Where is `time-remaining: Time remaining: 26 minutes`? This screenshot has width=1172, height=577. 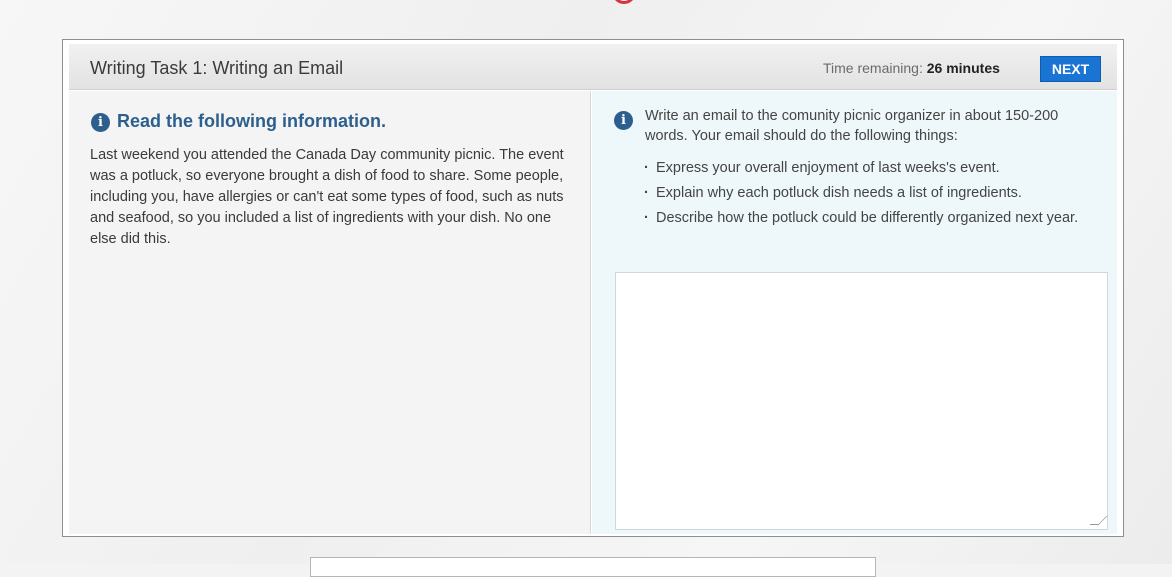
time-remaining: Time remaining: 26 minutes is located at coordinates (911, 68).